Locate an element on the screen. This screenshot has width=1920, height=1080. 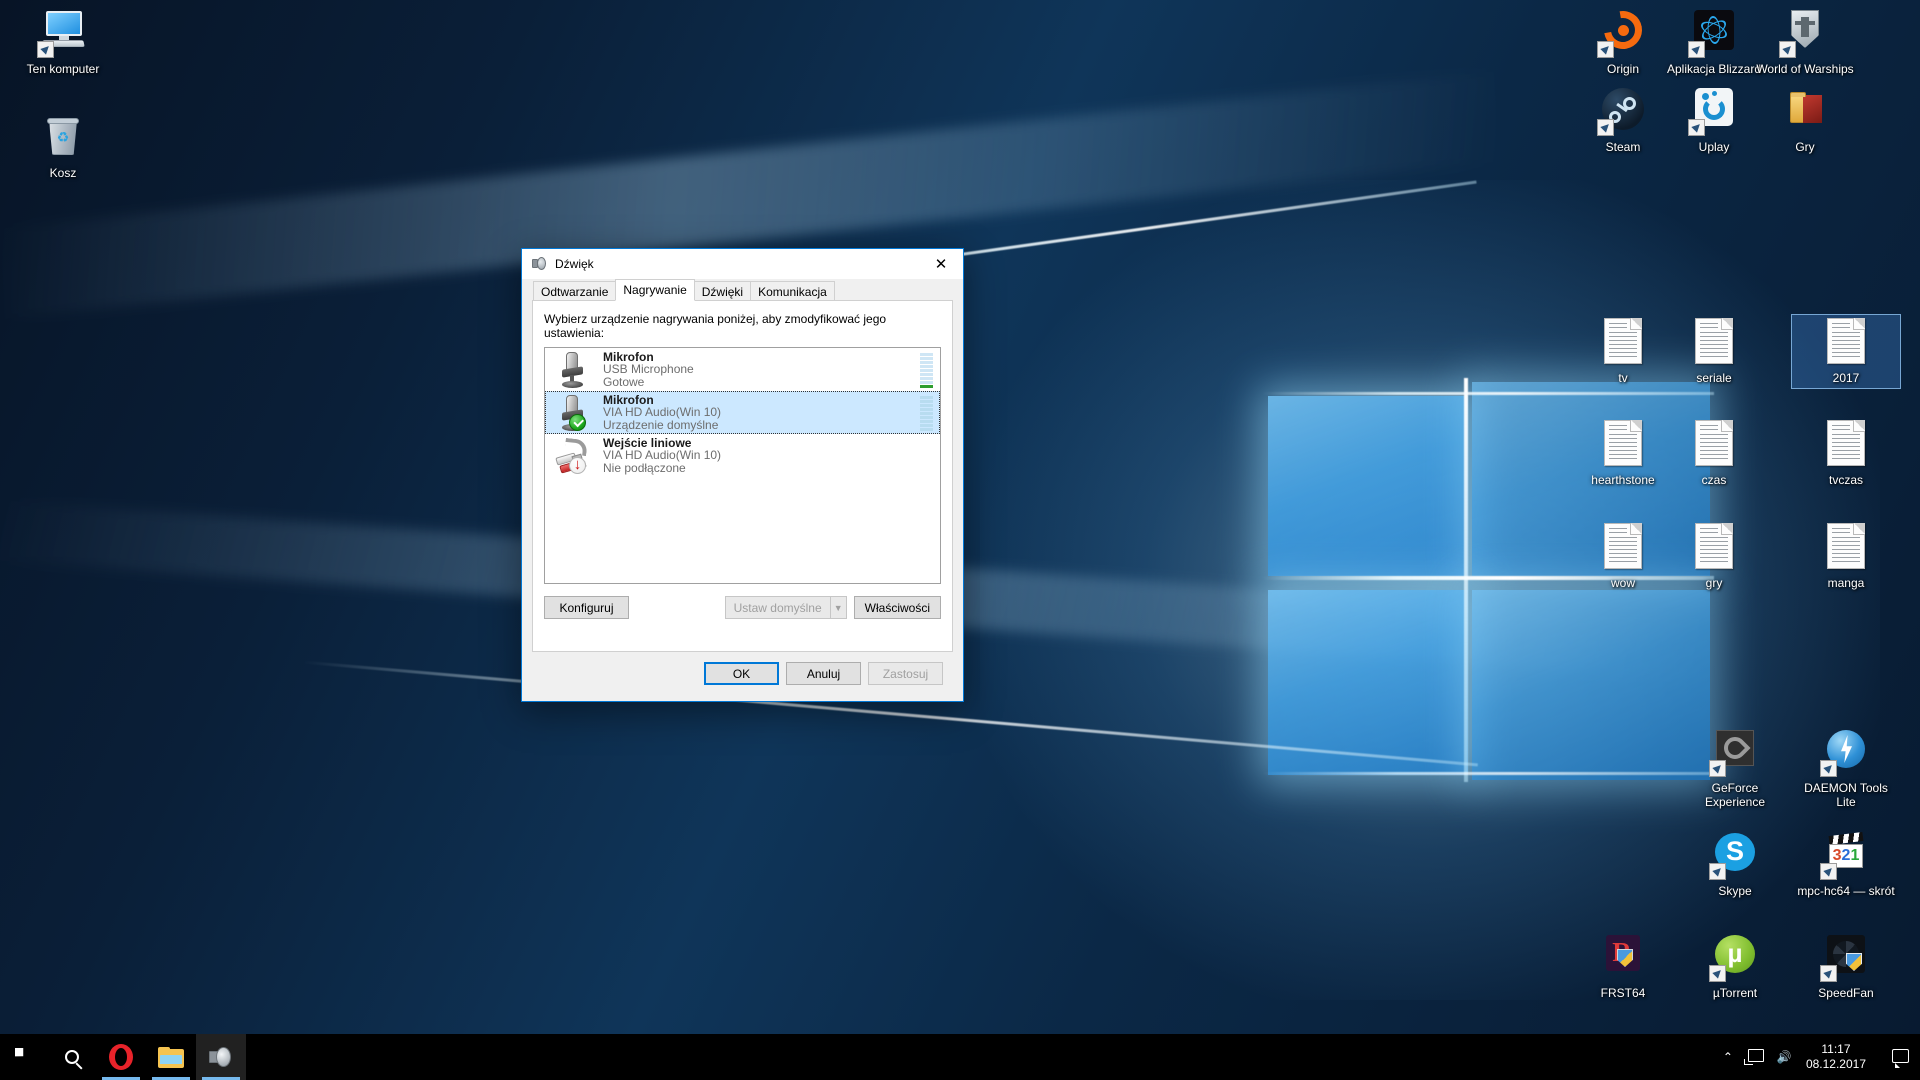
device-action-buttons: Konfiguruj Ustaw domyślne ▼ Właściwości is located at coordinates (742, 607).